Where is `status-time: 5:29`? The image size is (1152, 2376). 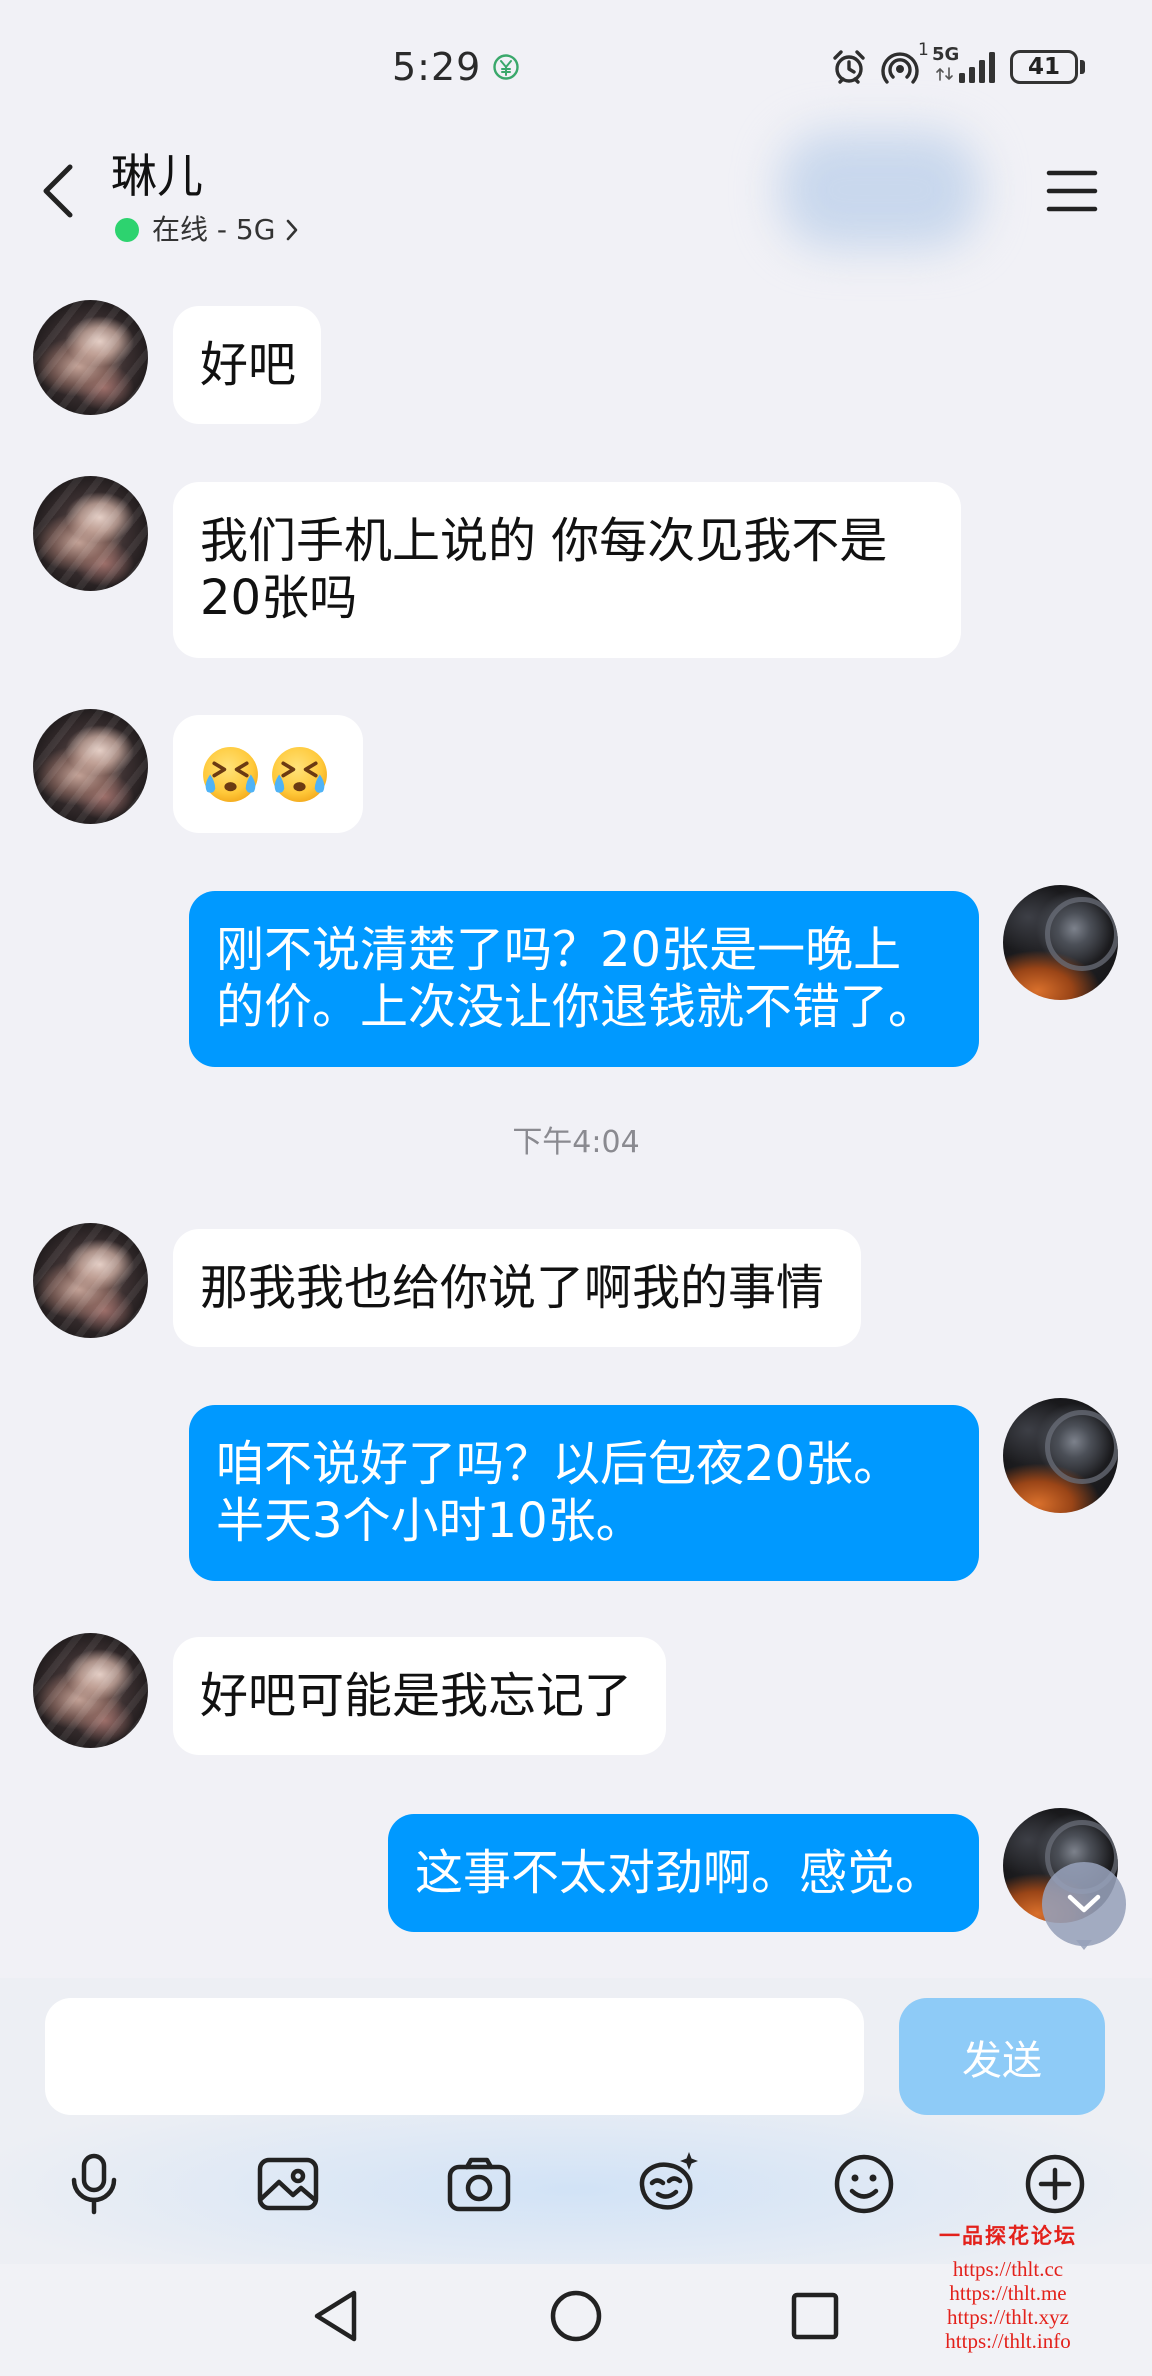
status-time: 5:29 is located at coordinates (437, 67).